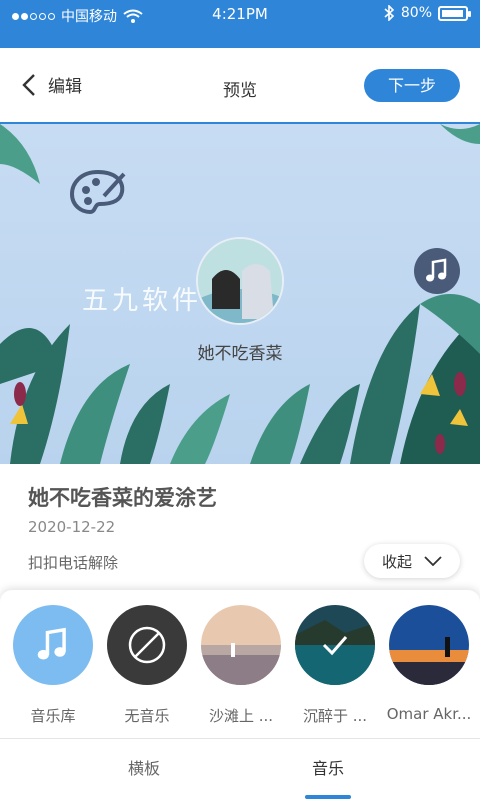 This screenshot has height=800, width=480. Describe the element at coordinates (416, 13) in the screenshot. I see `battery-percent: 80%` at that location.